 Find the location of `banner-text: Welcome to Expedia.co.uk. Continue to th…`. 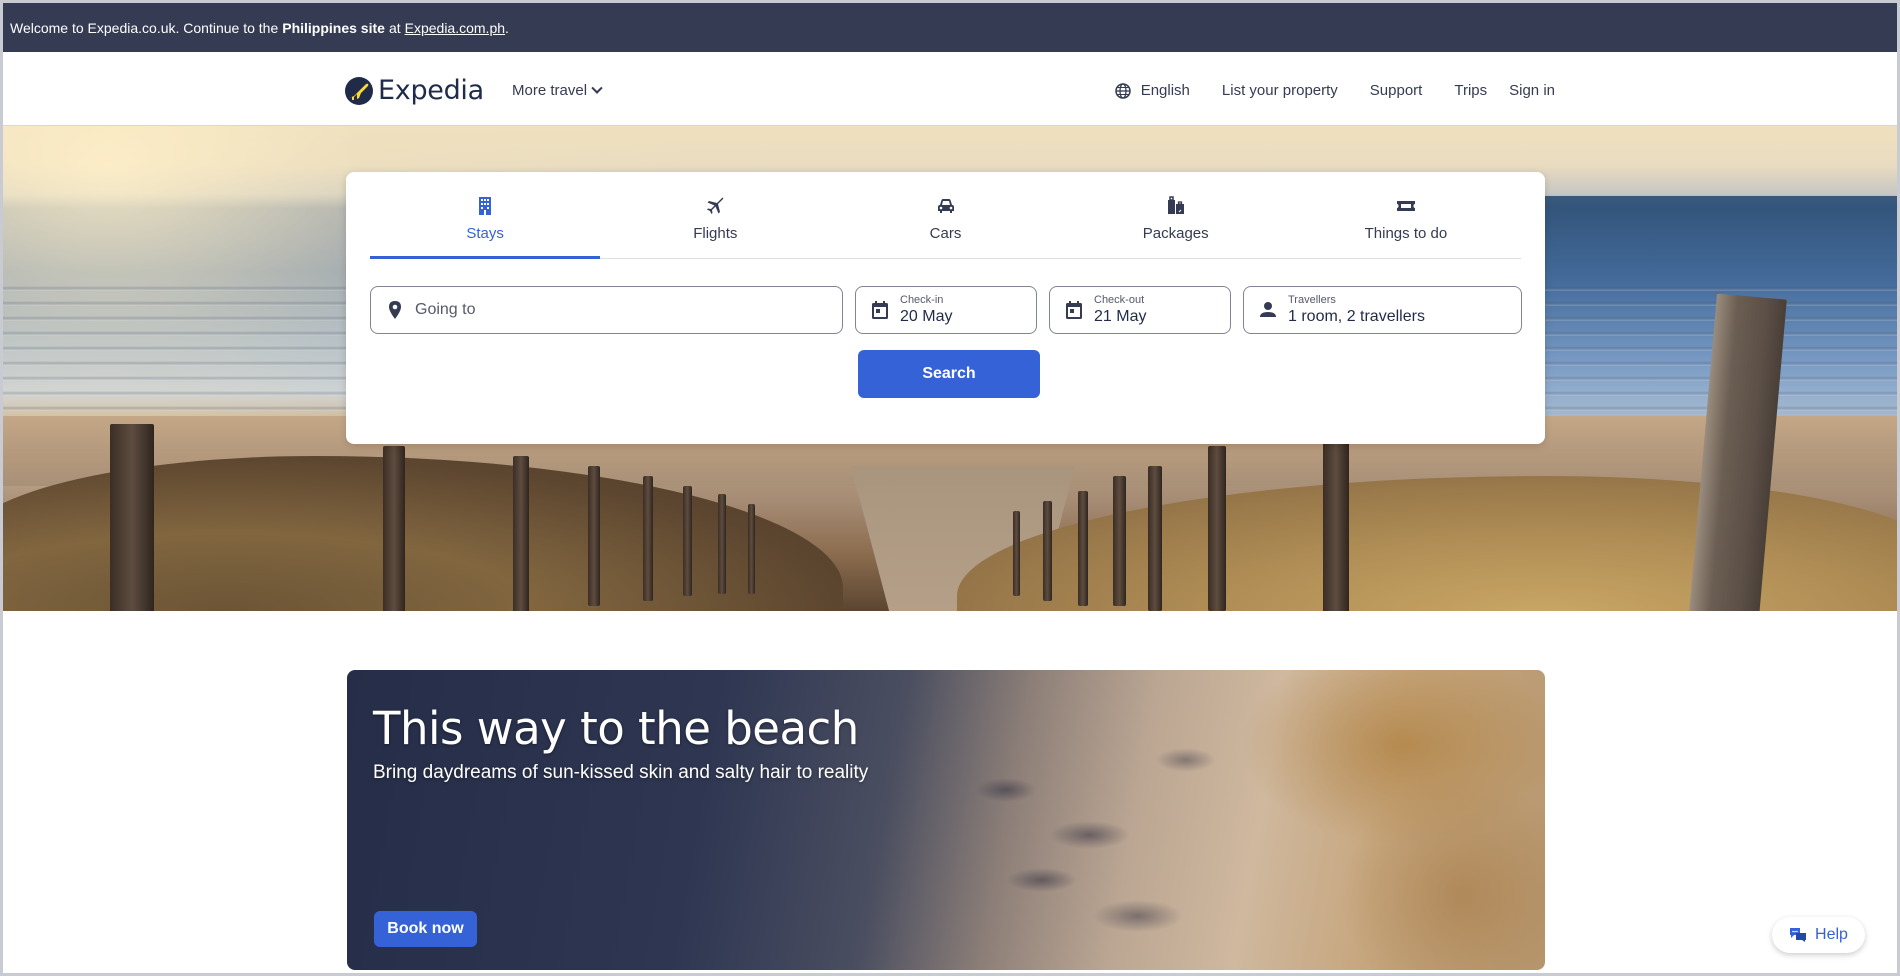

banner-text: Welcome to Expedia.co.uk. Continue to th… is located at coordinates (144, 27).